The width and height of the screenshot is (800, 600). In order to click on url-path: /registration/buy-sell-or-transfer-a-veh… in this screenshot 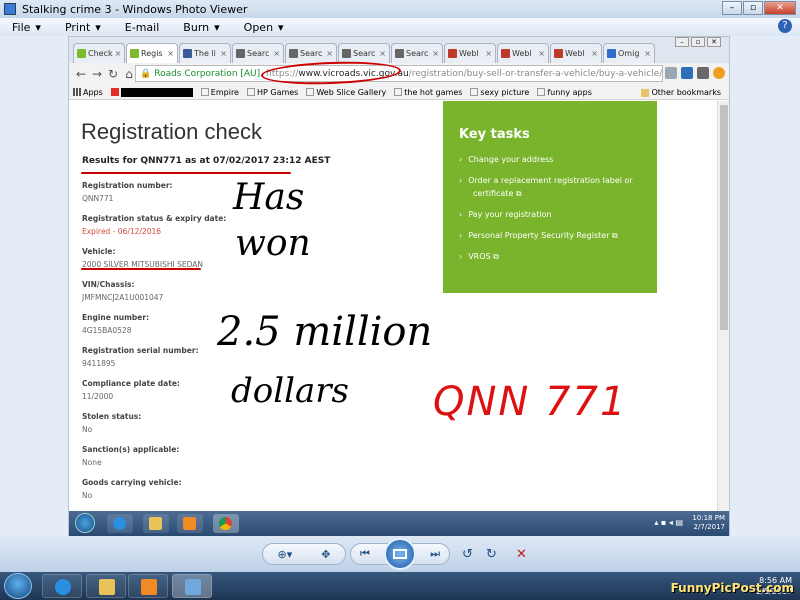, I will do `click(535, 73)`.